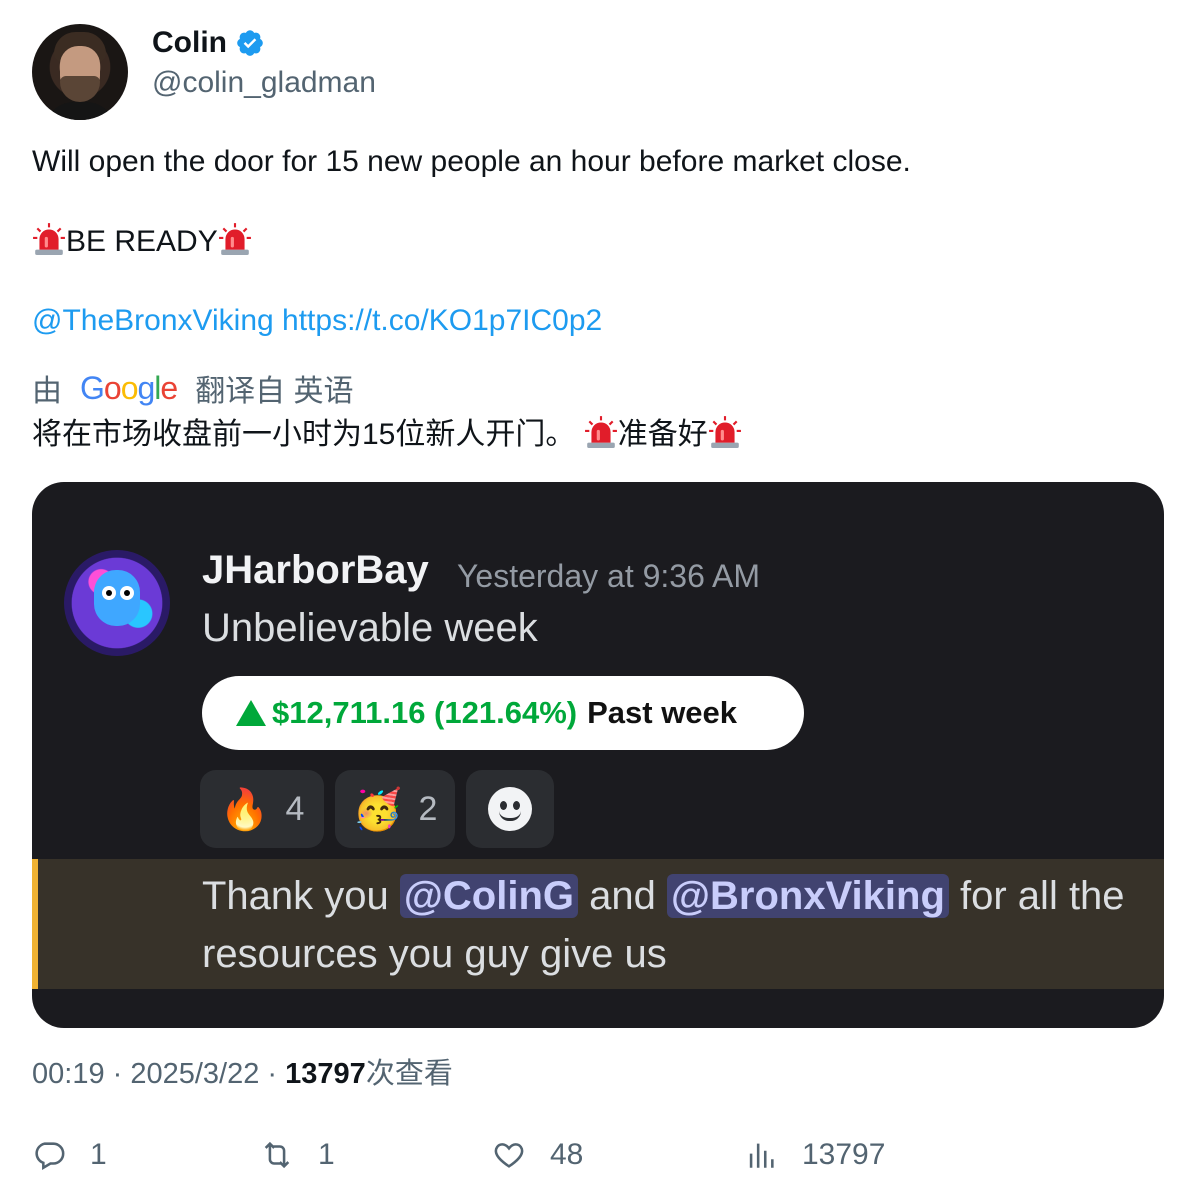 The width and height of the screenshot is (1196, 1204). I want to click on author-names: Colin @colin_gladman, so click(264, 63).